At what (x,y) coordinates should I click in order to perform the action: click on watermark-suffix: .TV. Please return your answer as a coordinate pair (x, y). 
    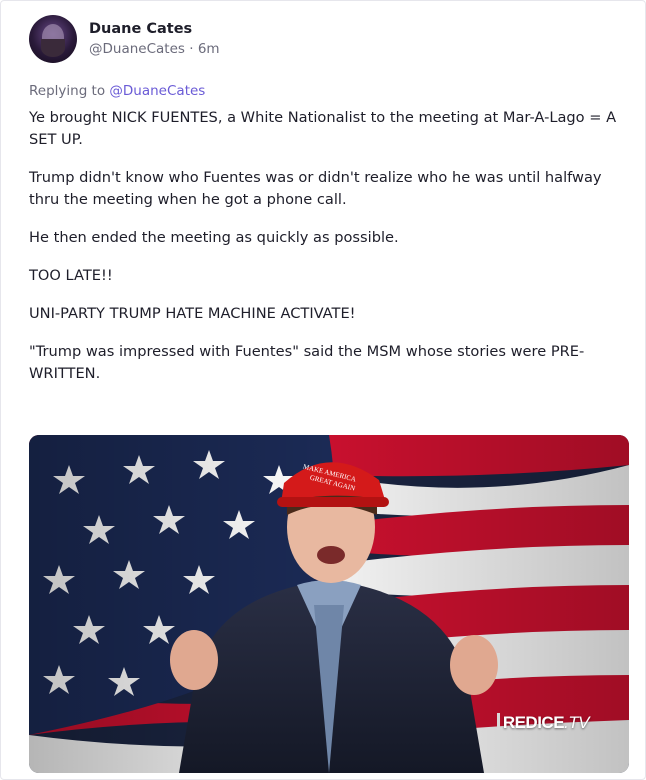
    Looking at the image, I should click on (576, 722).